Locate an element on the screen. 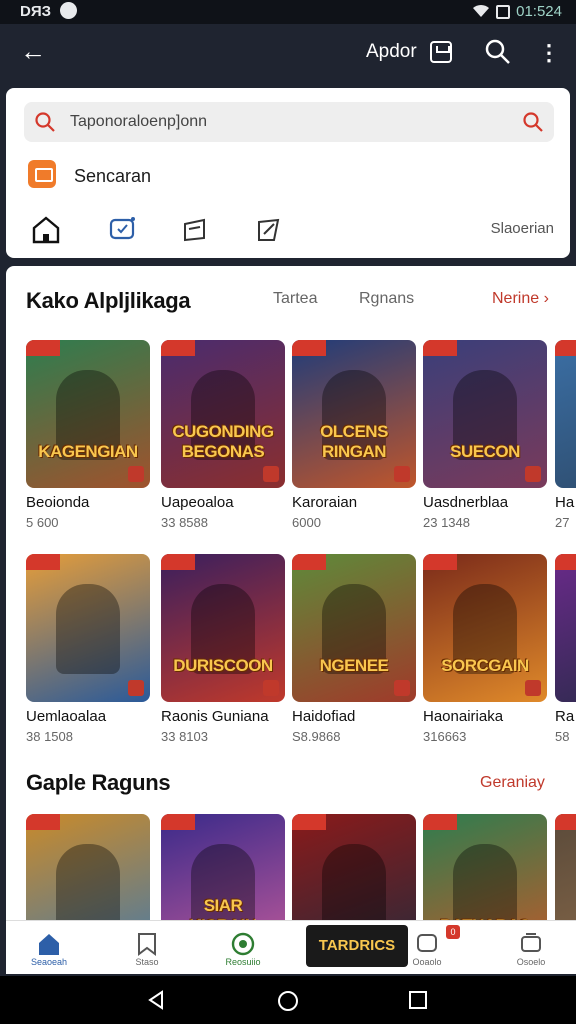  nav-label: Staso is located at coordinates (147, 962).